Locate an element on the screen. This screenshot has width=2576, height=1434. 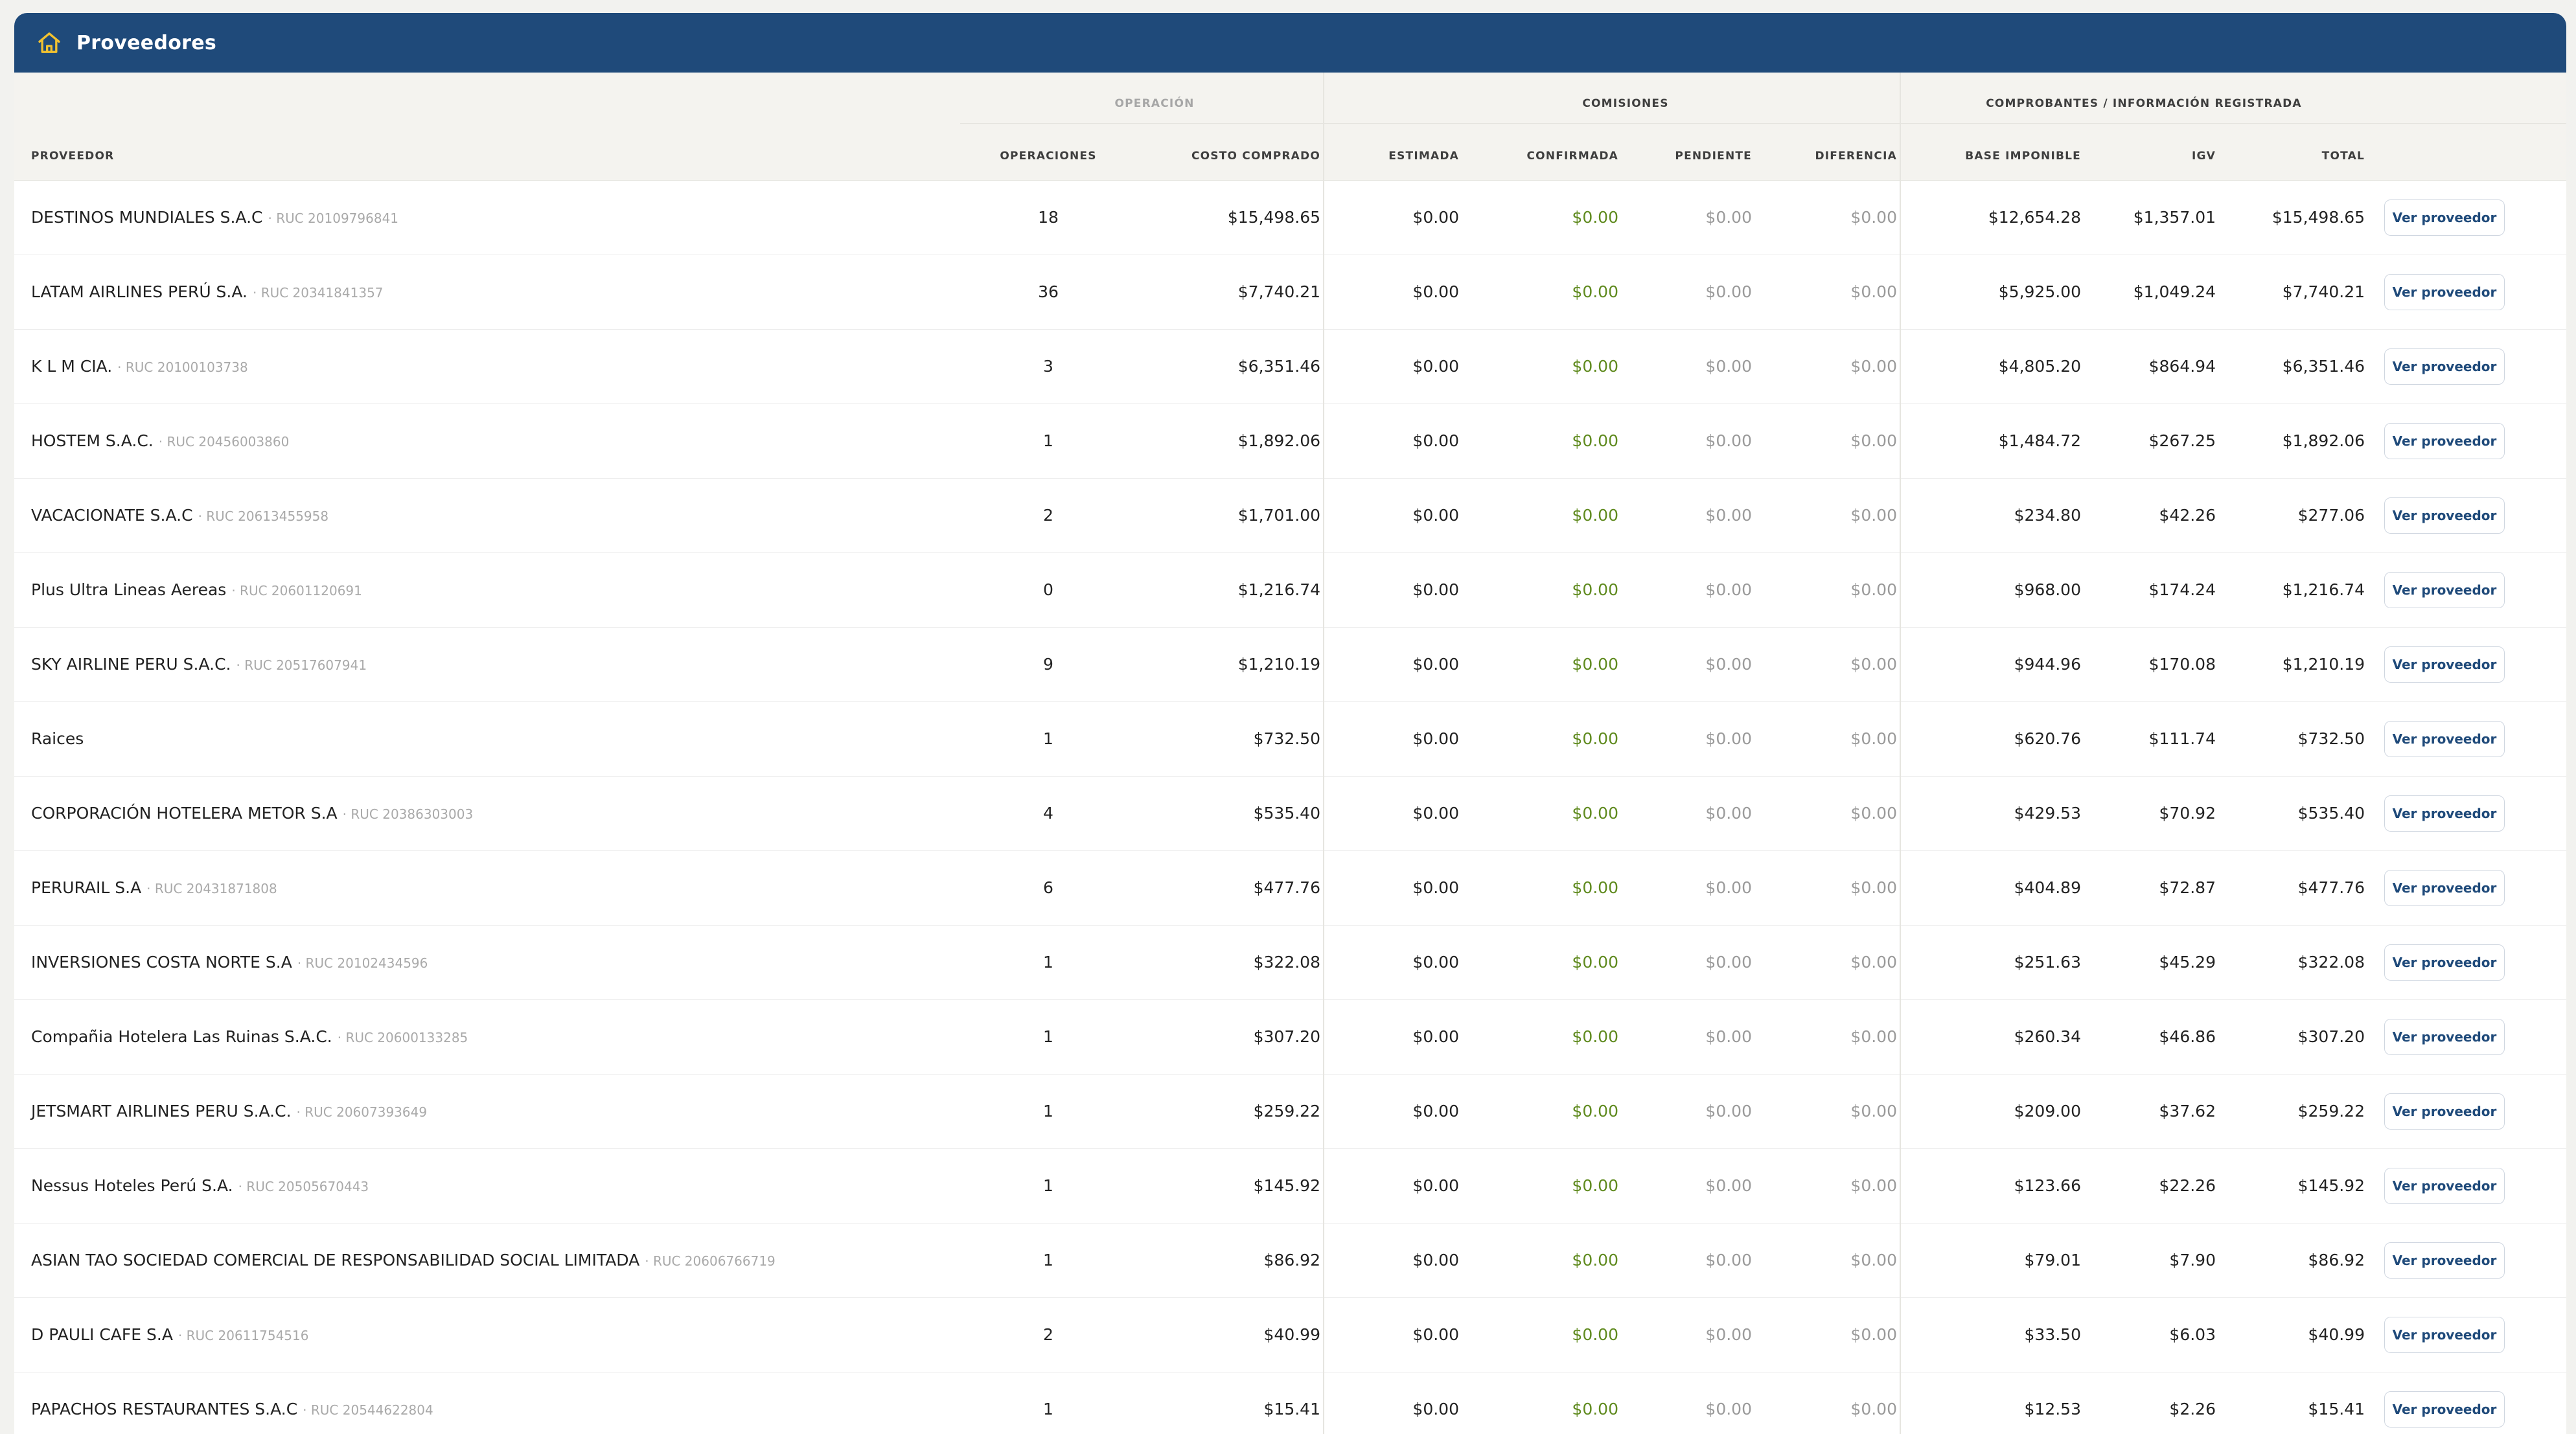
cell-base-imponible: $404.89 is located at coordinates (2047, 887).